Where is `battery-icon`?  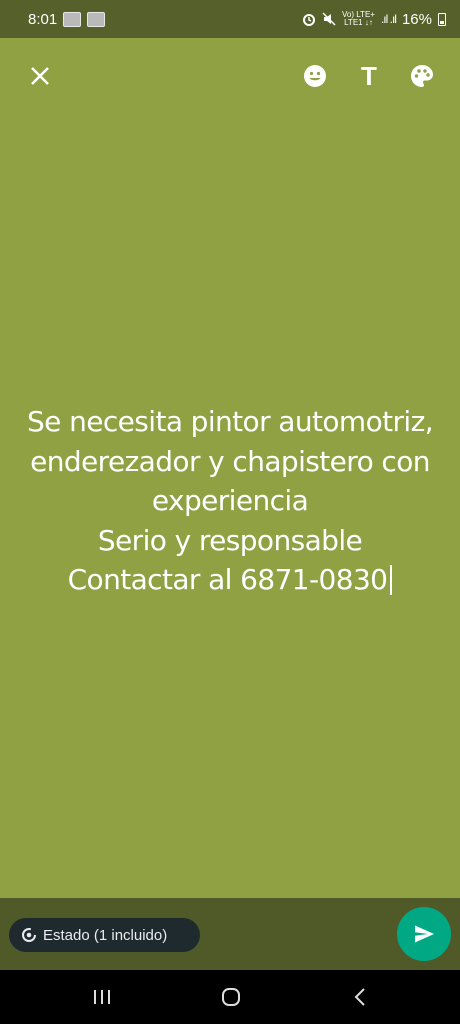 battery-icon is located at coordinates (442, 19).